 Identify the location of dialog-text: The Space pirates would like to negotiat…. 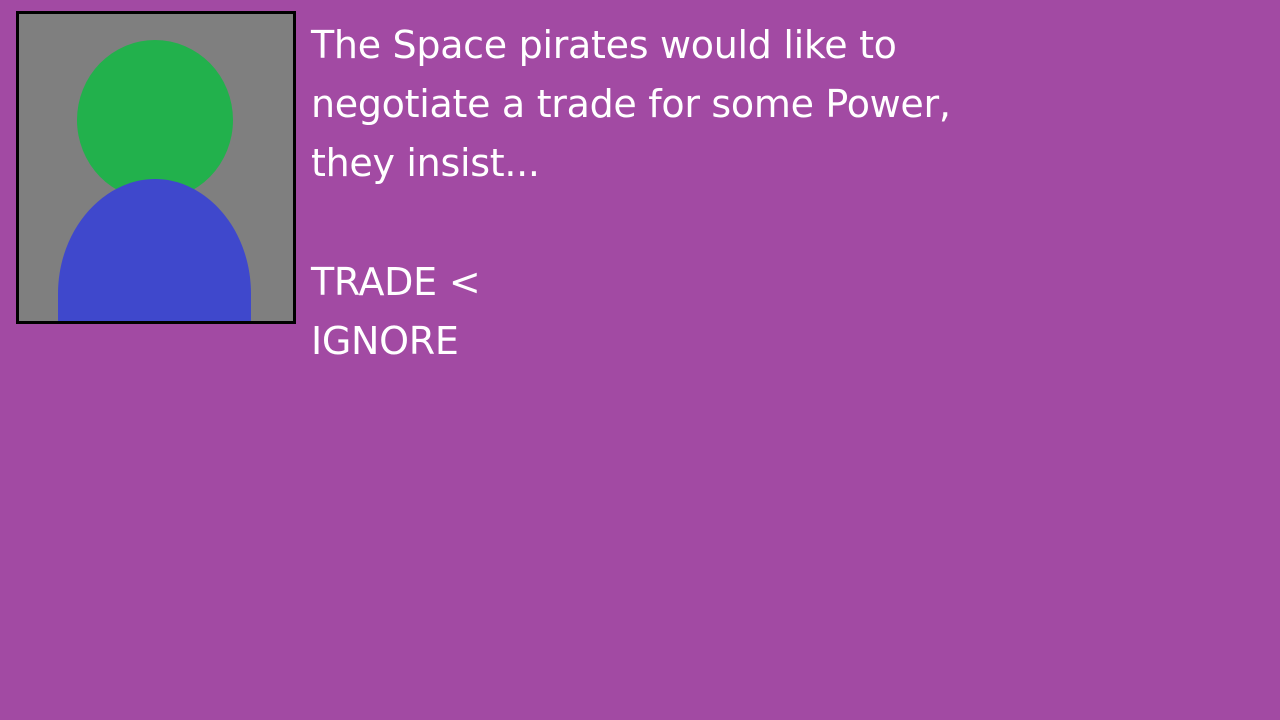
(661, 104).